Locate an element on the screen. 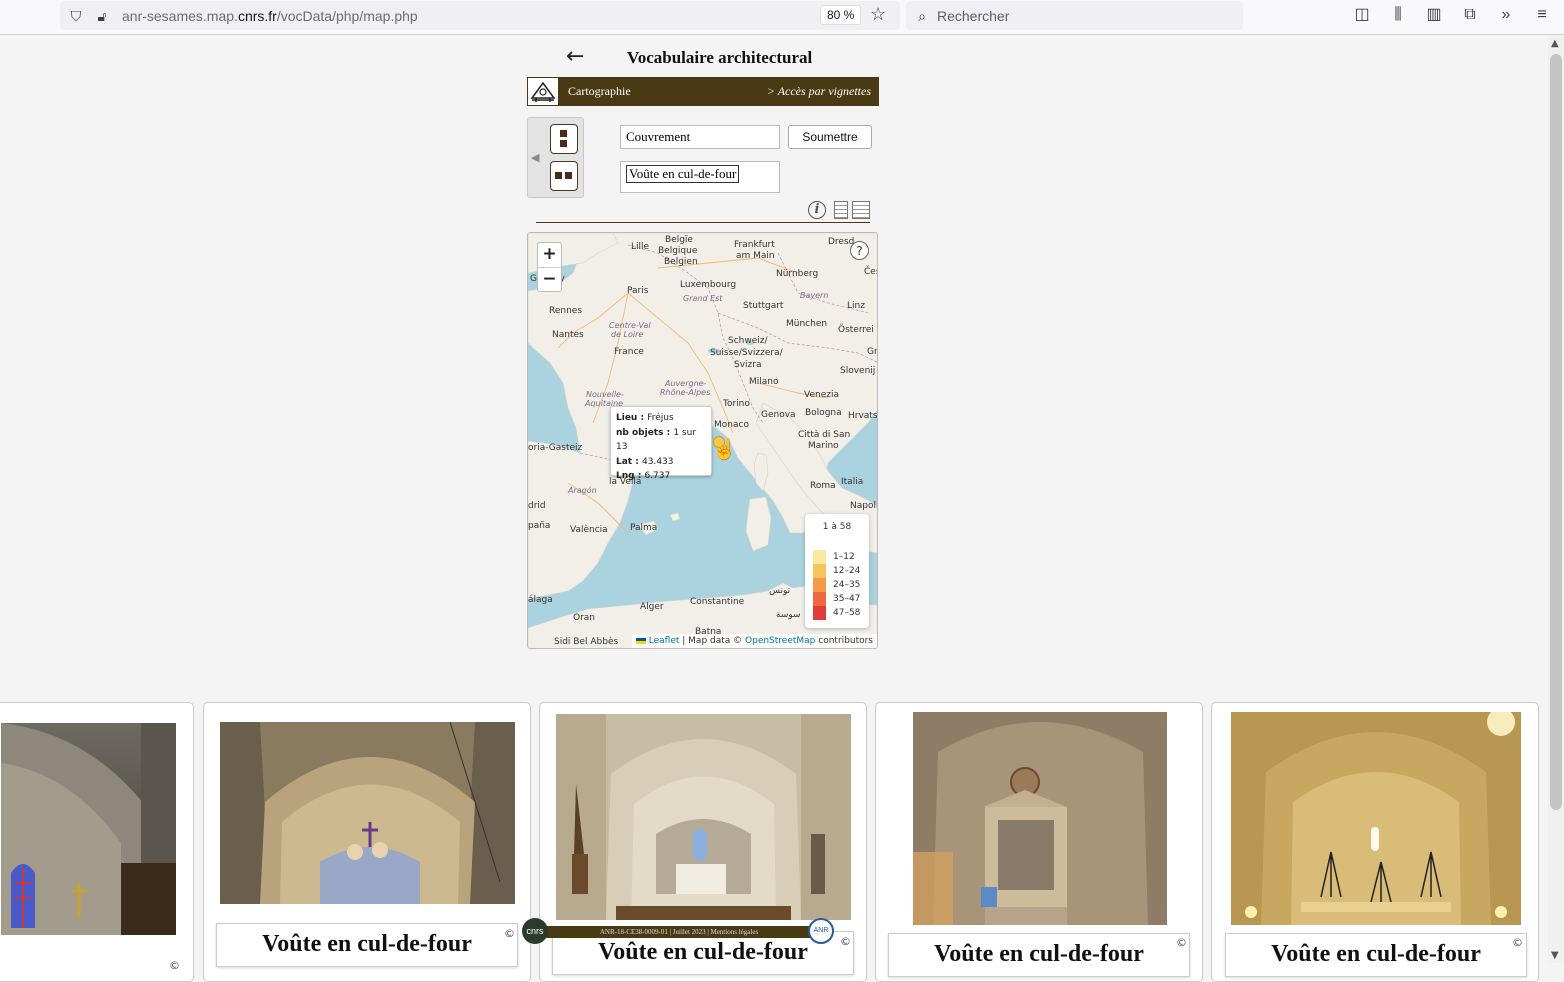 The height and width of the screenshot is (982, 1564). hand-cursor-icon: ☝ is located at coordinates (724, 449).